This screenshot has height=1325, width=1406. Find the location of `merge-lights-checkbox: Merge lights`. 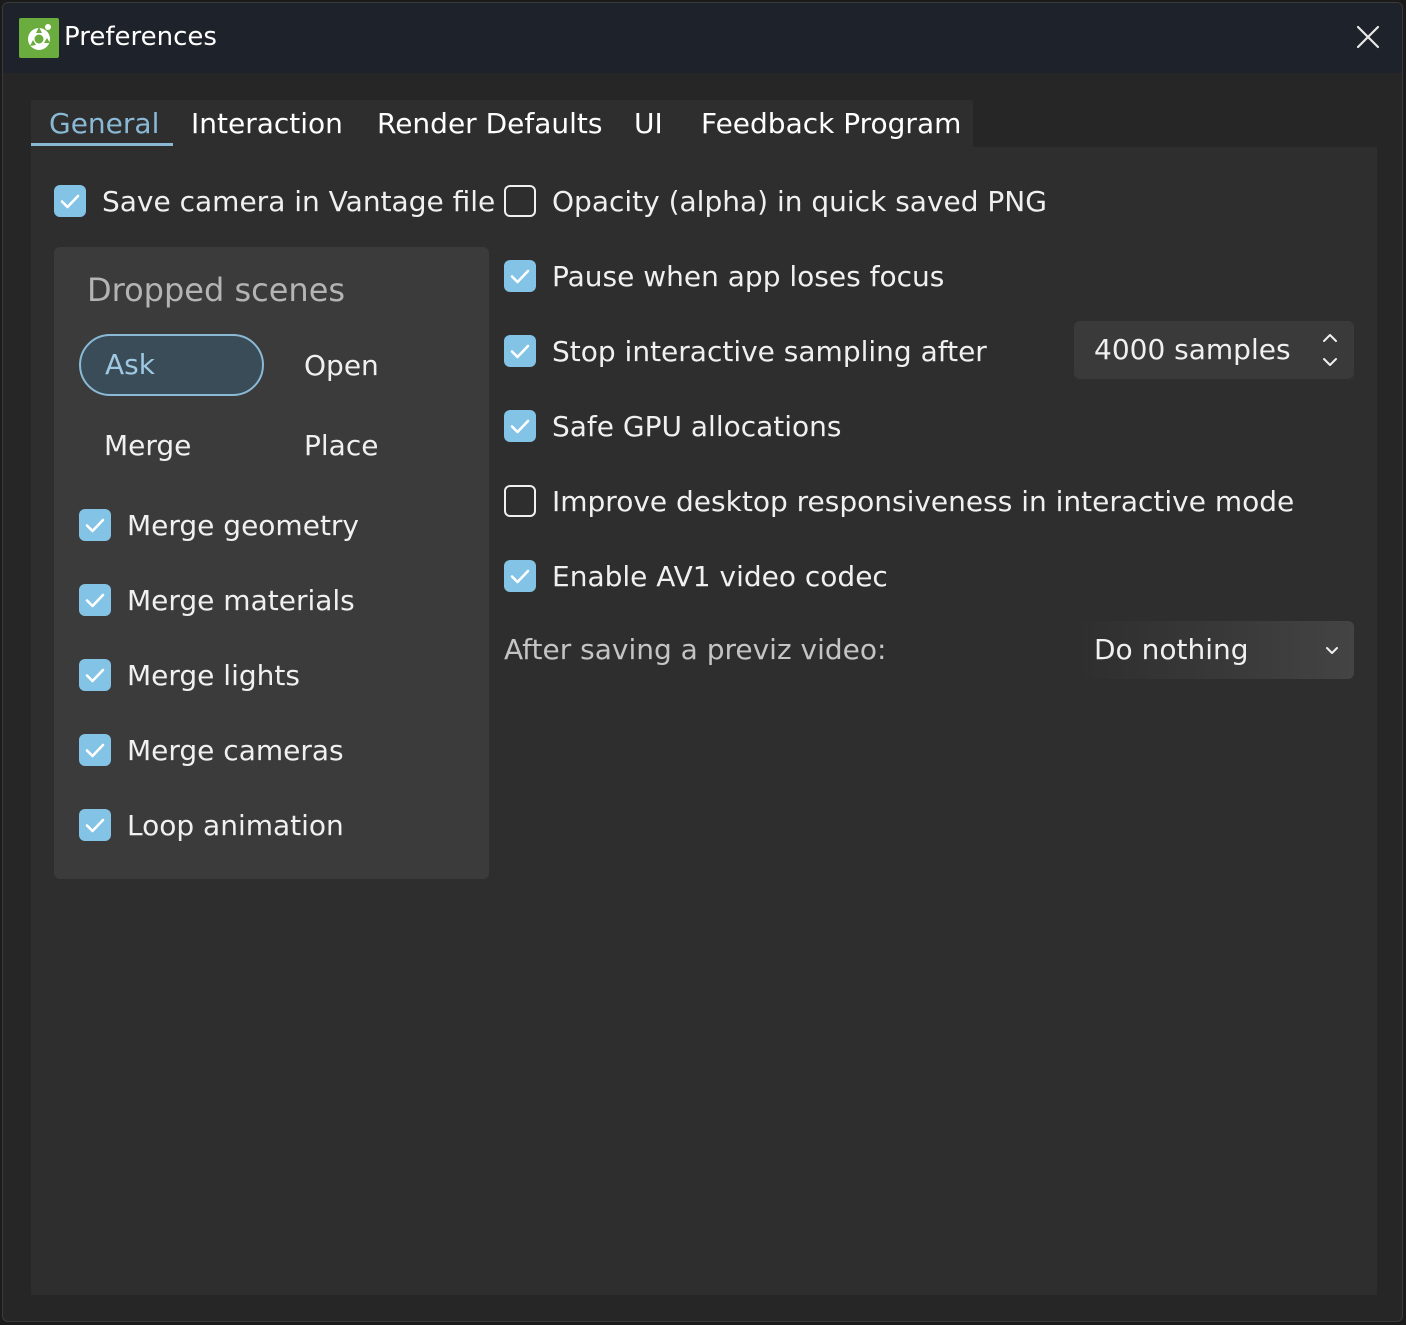

merge-lights-checkbox: Merge lights is located at coordinates (189, 675).